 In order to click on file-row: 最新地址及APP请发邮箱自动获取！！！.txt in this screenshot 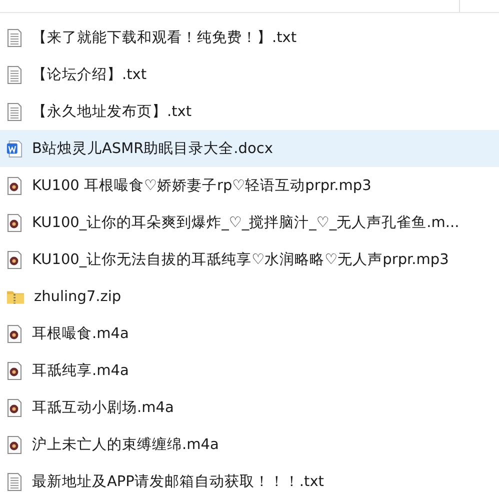, I will do `click(249, 478)`.